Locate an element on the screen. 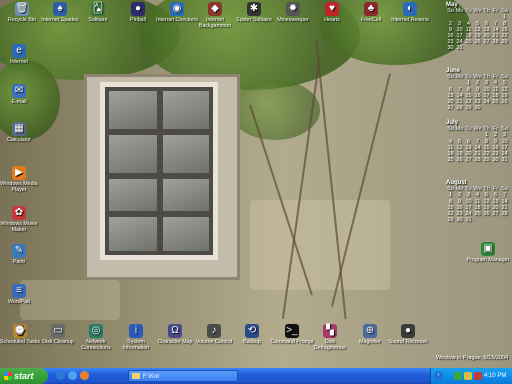  desktop-icon-label: Disk Defragmenter is located at coordinates (330, 345).